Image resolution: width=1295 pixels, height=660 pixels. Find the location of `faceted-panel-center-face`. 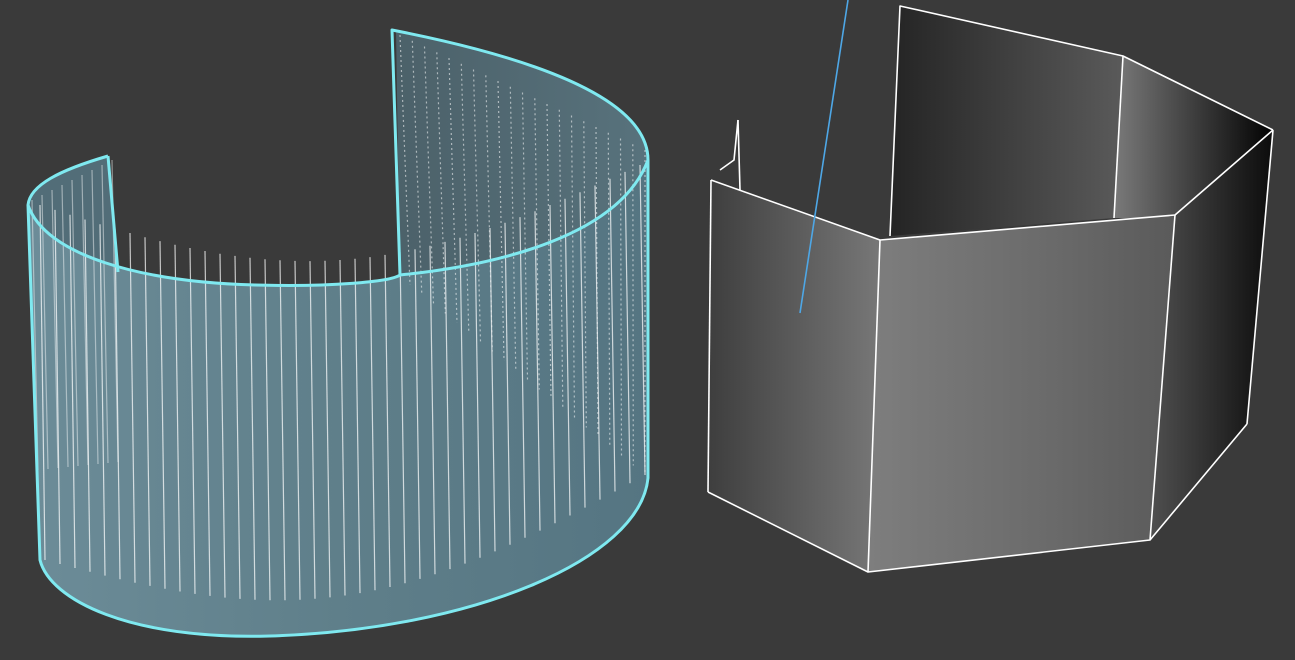

faceted-panel-center-face is located at coordinates (1021, 393).